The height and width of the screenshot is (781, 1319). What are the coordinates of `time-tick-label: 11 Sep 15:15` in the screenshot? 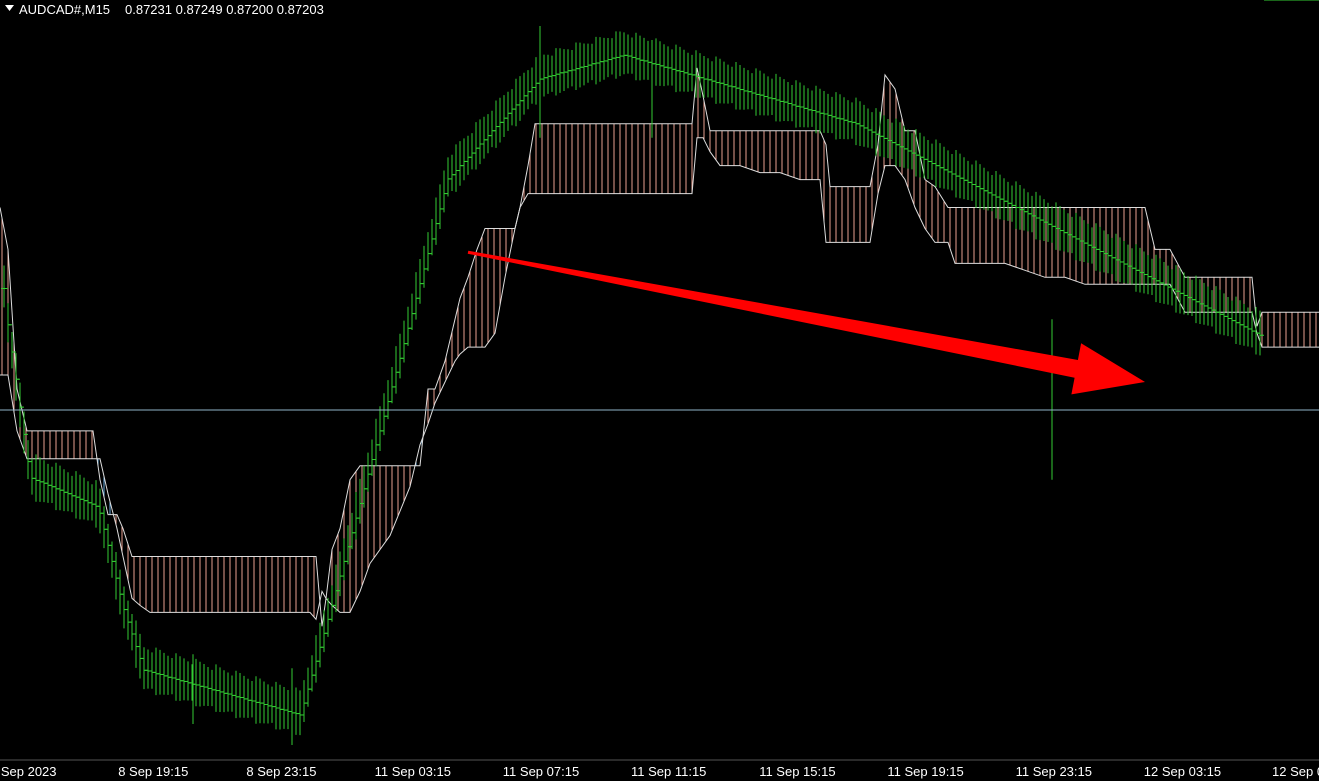 It's located at (797, 771).